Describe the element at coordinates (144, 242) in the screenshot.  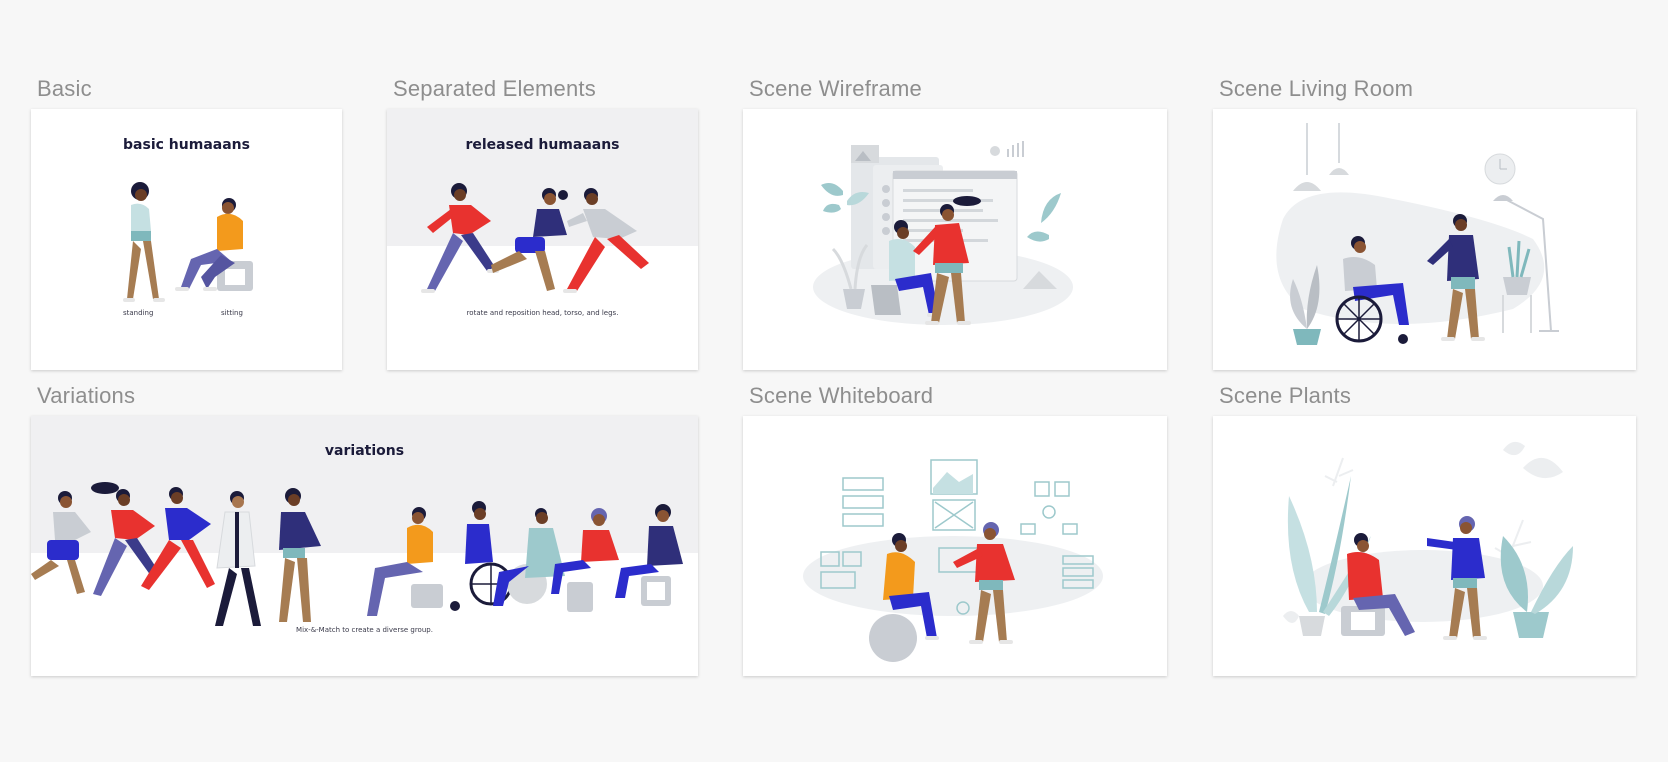
I see `standing-person-illustration` at that location.